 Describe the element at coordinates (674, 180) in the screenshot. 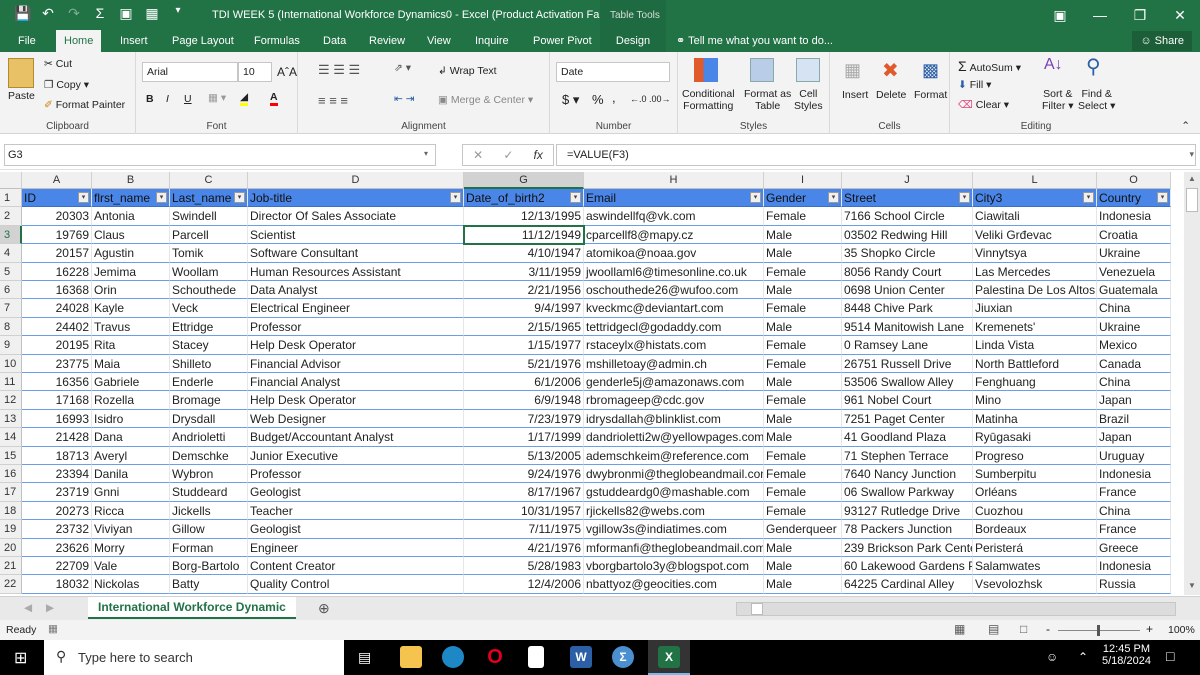

I see `column-header-h: H` at that location.